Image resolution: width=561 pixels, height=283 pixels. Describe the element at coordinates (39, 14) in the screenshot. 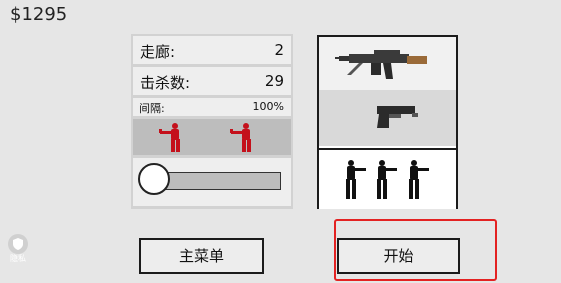

I see `money-display: $1295` at that location.